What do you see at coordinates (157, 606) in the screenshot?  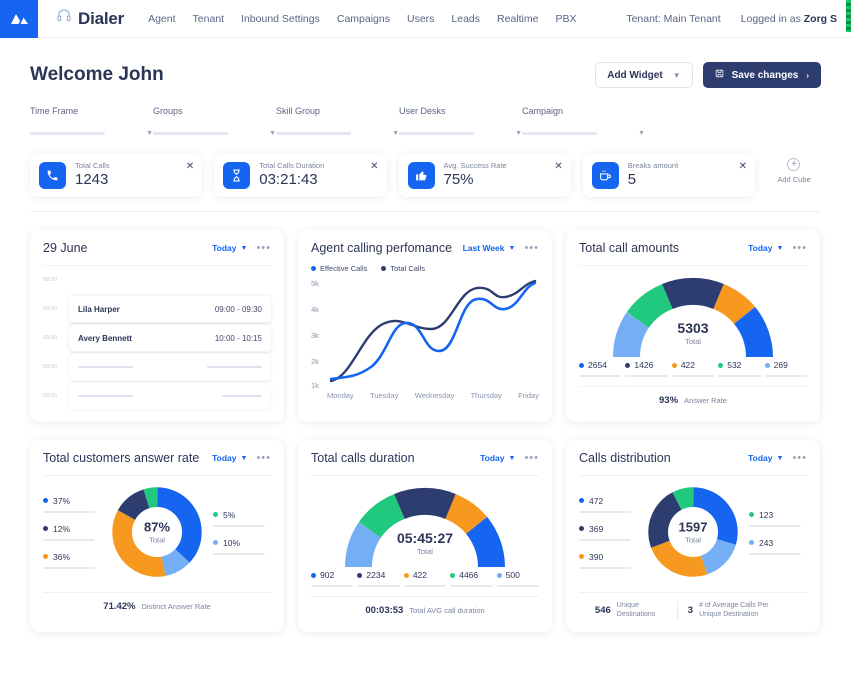 I see `widget-footer: 71.42% Distinct Answer Rate` at bounding box center [157, 606].